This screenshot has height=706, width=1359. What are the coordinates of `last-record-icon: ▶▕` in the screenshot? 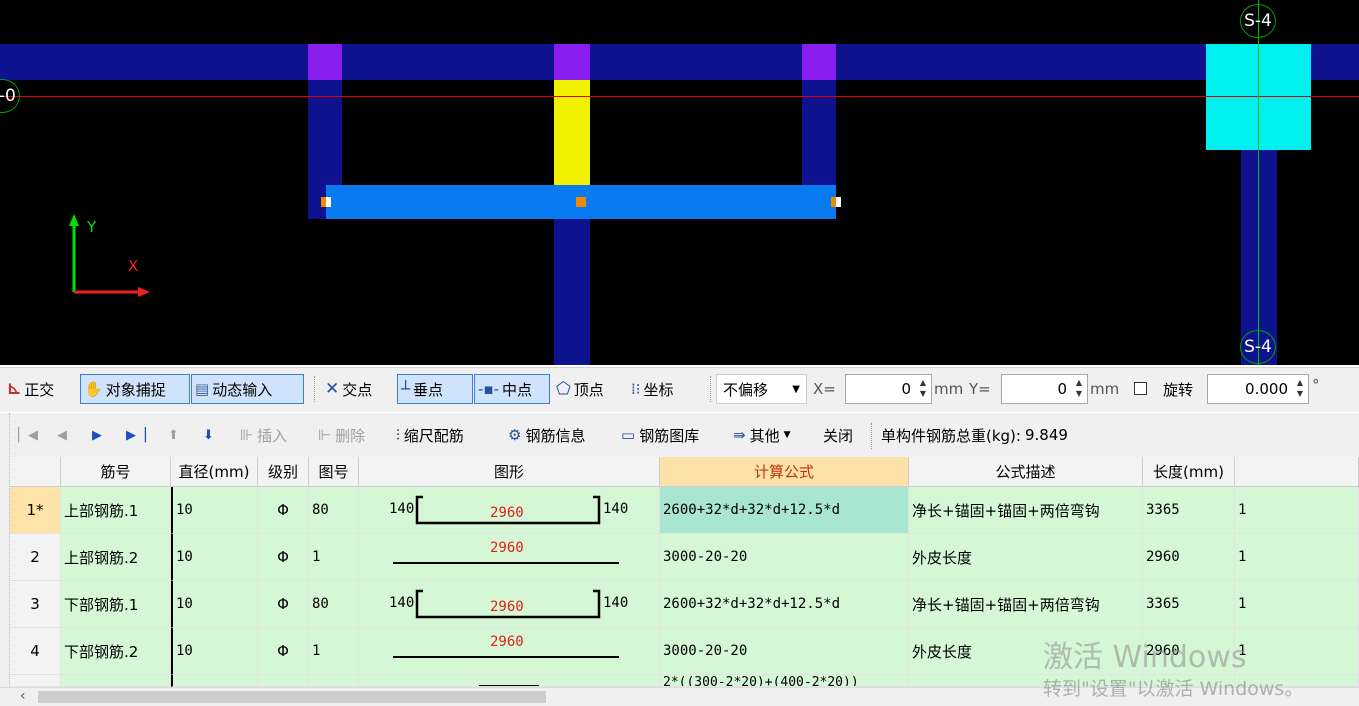 It's located at (136, 435).